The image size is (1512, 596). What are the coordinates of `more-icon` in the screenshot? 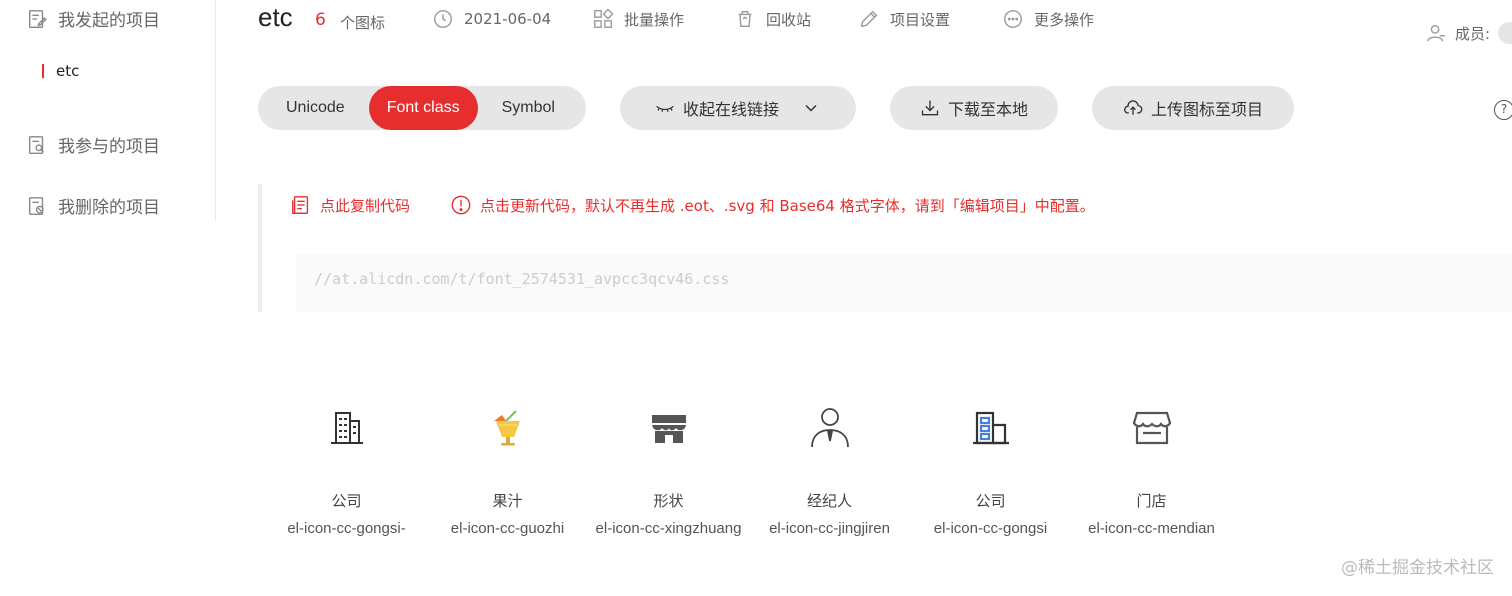 It's located at (1013, 19).